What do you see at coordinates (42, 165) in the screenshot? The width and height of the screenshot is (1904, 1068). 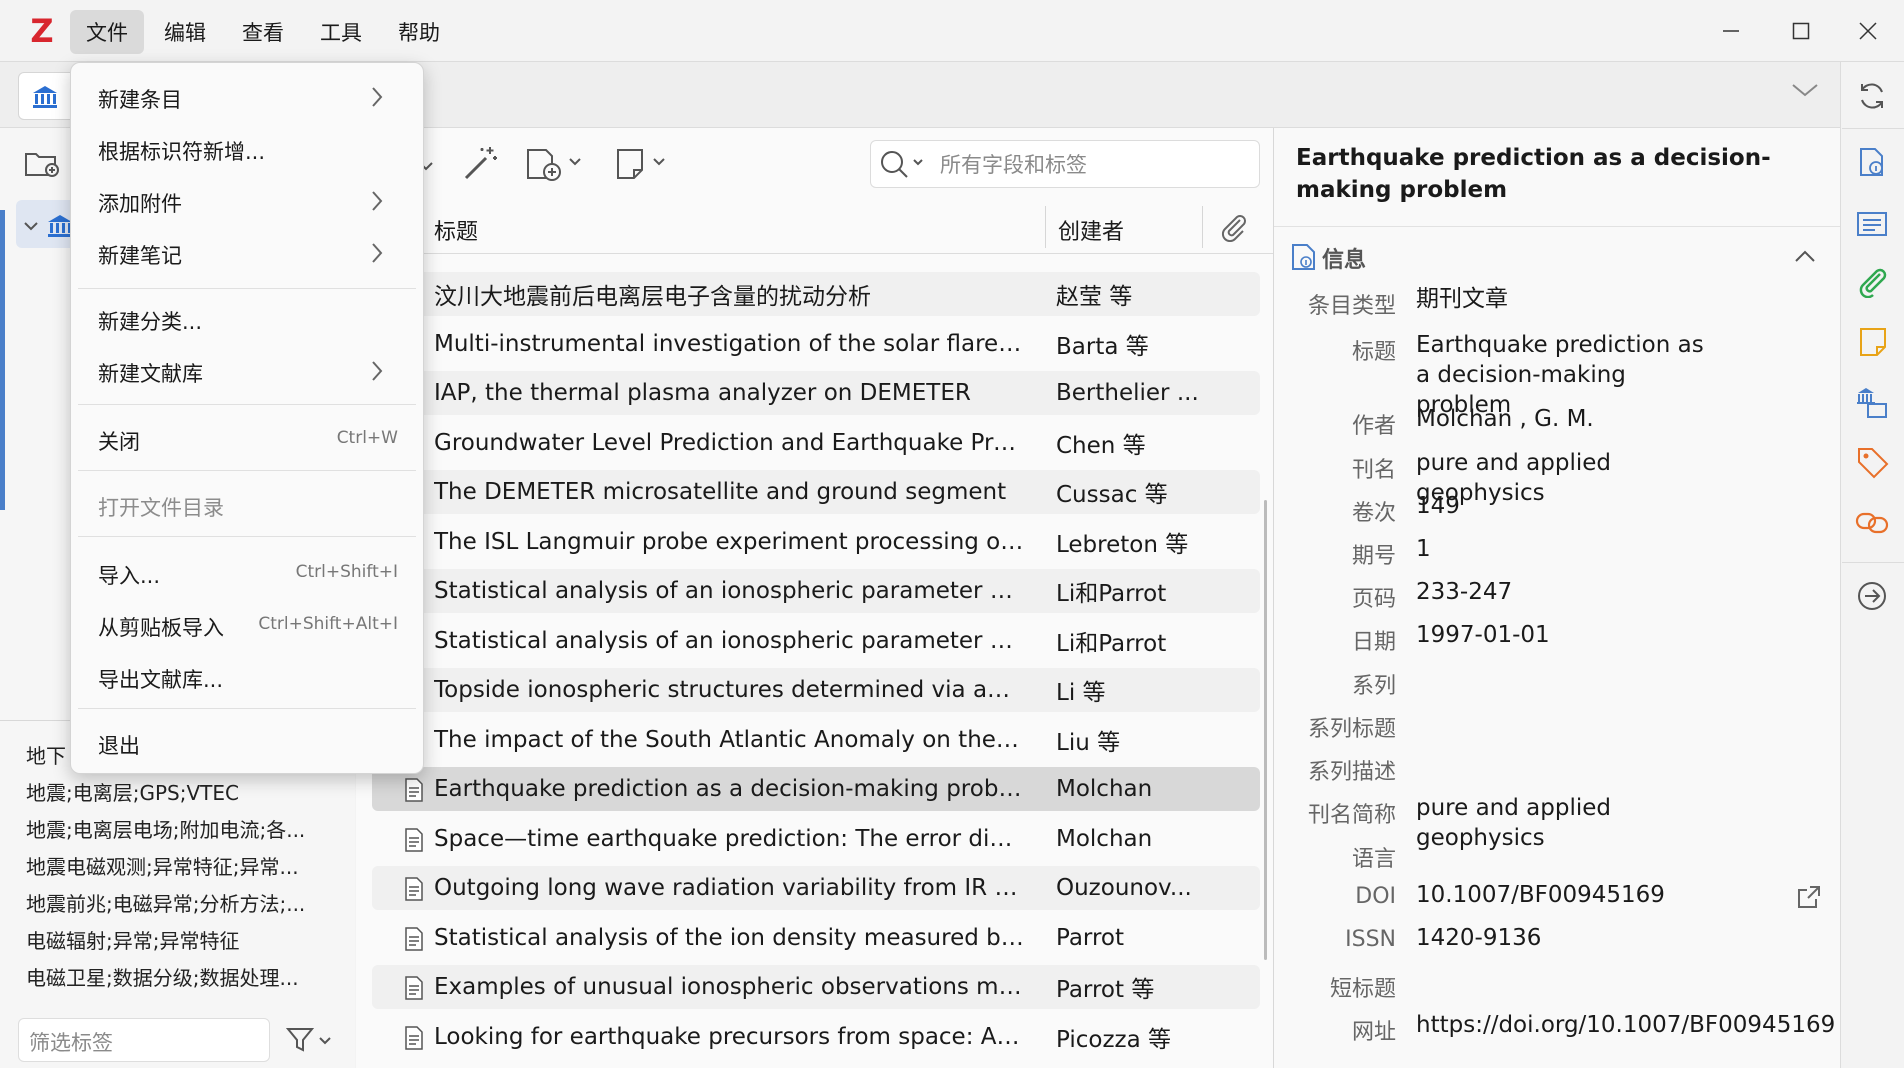 I see `new-collection-icon` at bounding box center [42, 165].